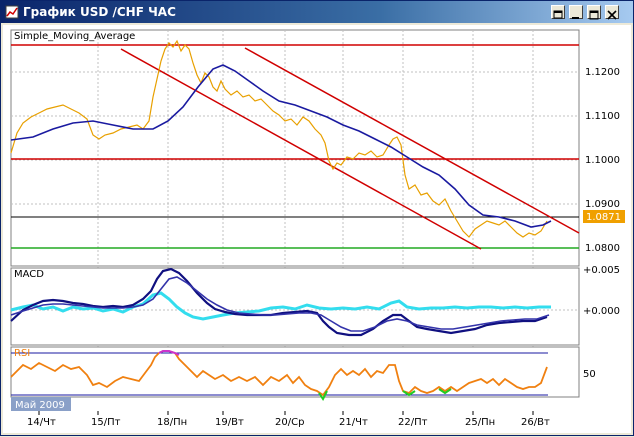 The height and width of the screenshot is (437, 634). What do you see at coordinates (594, 15) in the screenshot?
I see `restore-icon` at bounding box center [594, 15].